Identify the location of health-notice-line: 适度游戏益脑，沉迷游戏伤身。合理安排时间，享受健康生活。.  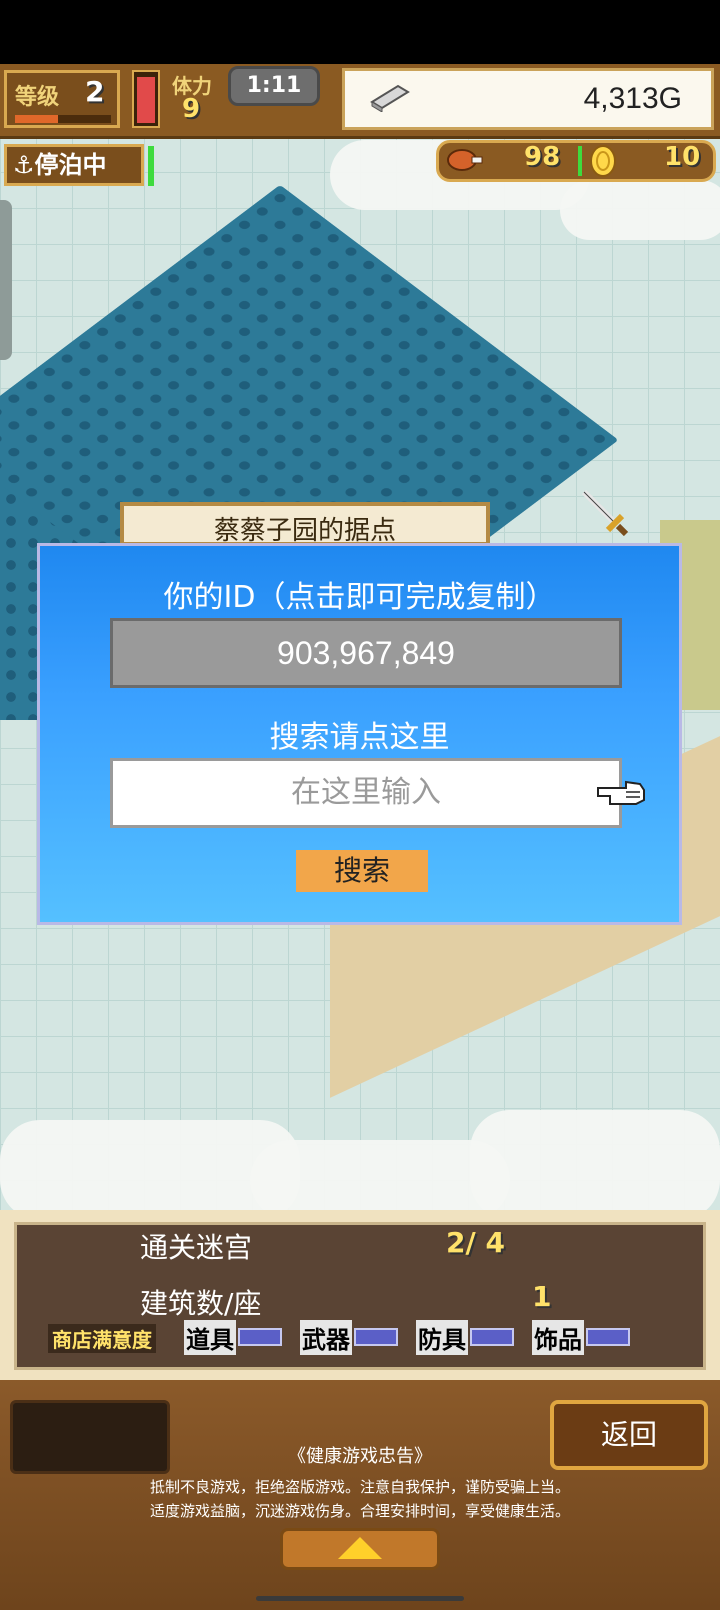
(359, 1511).